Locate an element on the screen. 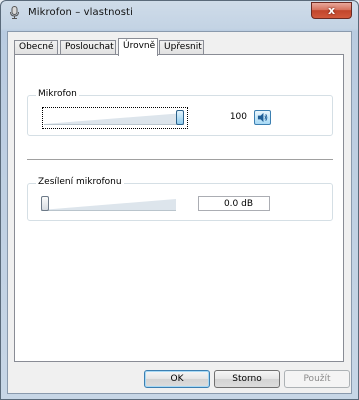  microphone-group-label: Mikrofon is located at coordinates (57, 94).